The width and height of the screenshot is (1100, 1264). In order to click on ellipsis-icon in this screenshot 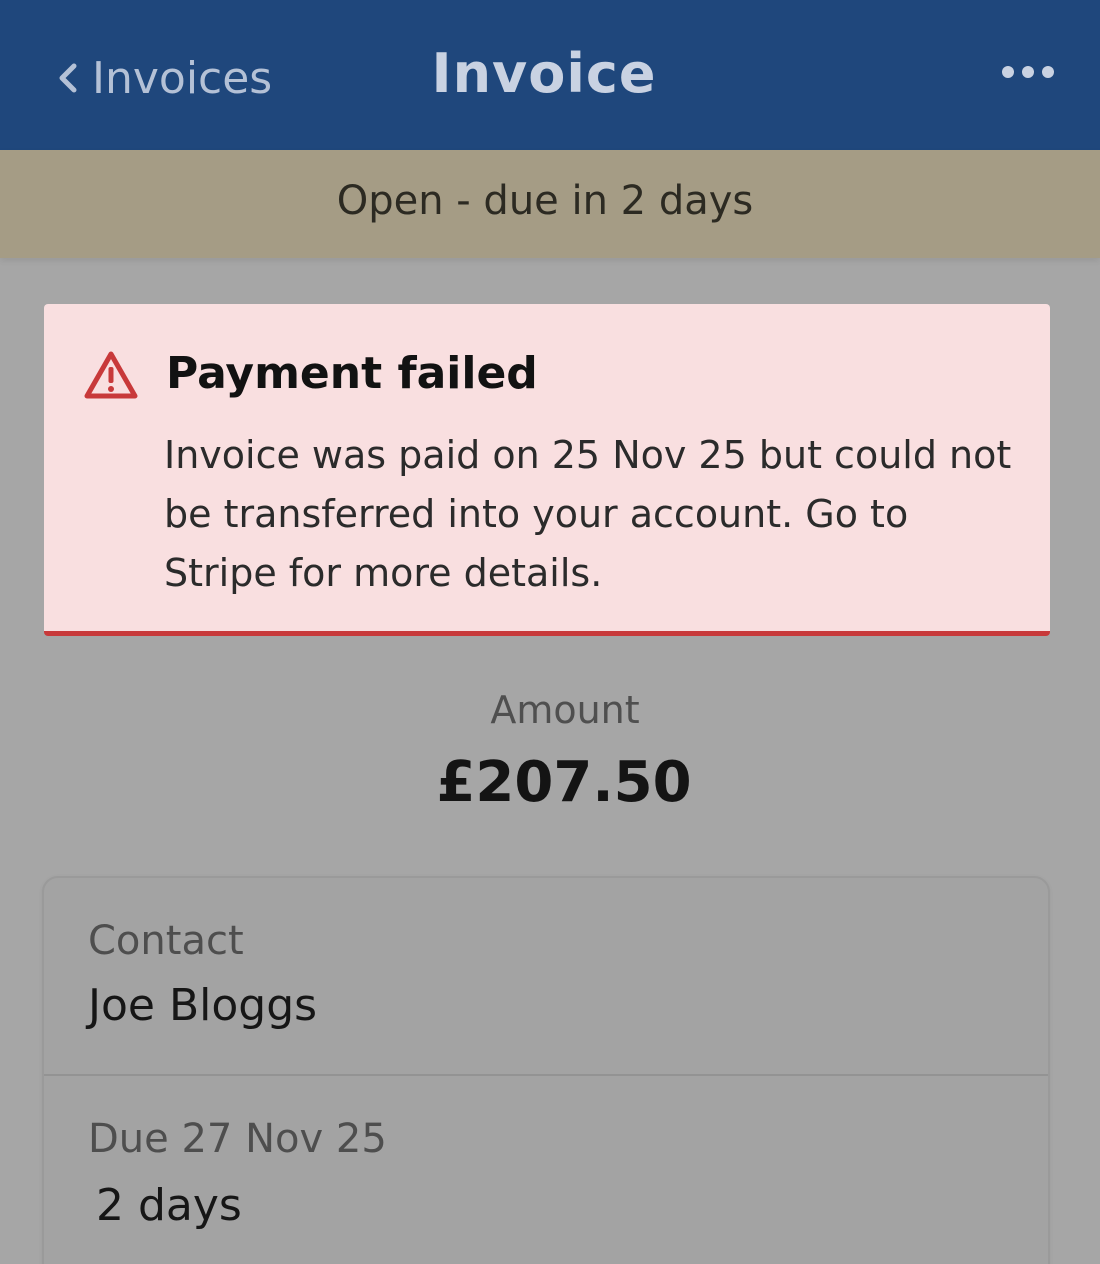, I will do `click(1028, 72)`.